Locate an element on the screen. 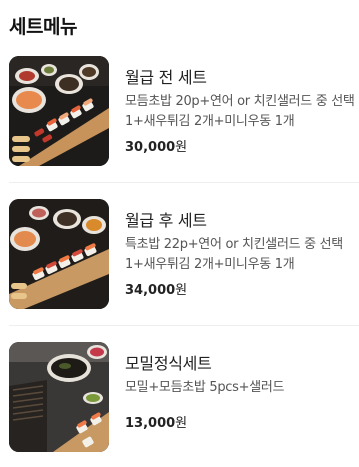  section-title: 세트메뉴 is located at coordinates (43, 27).